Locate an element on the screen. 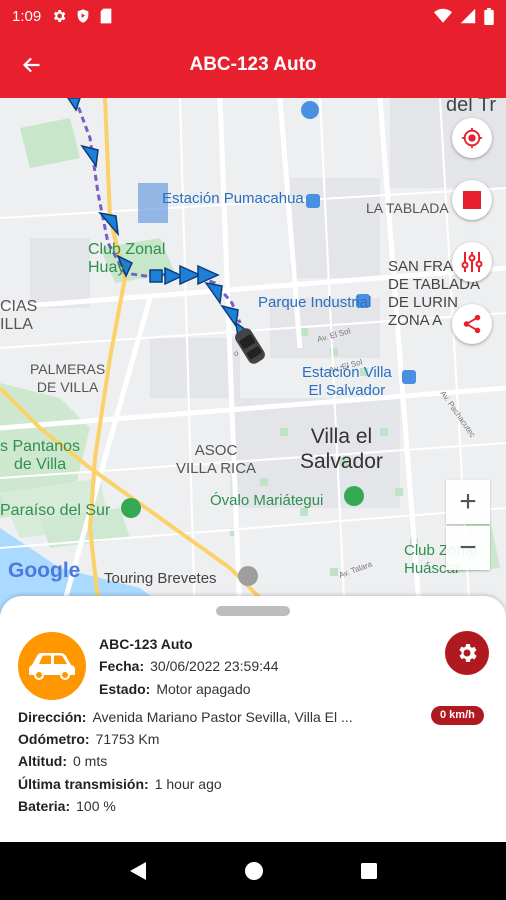  ultima-value: 1 hour ago is located at coordinates (188, 784).